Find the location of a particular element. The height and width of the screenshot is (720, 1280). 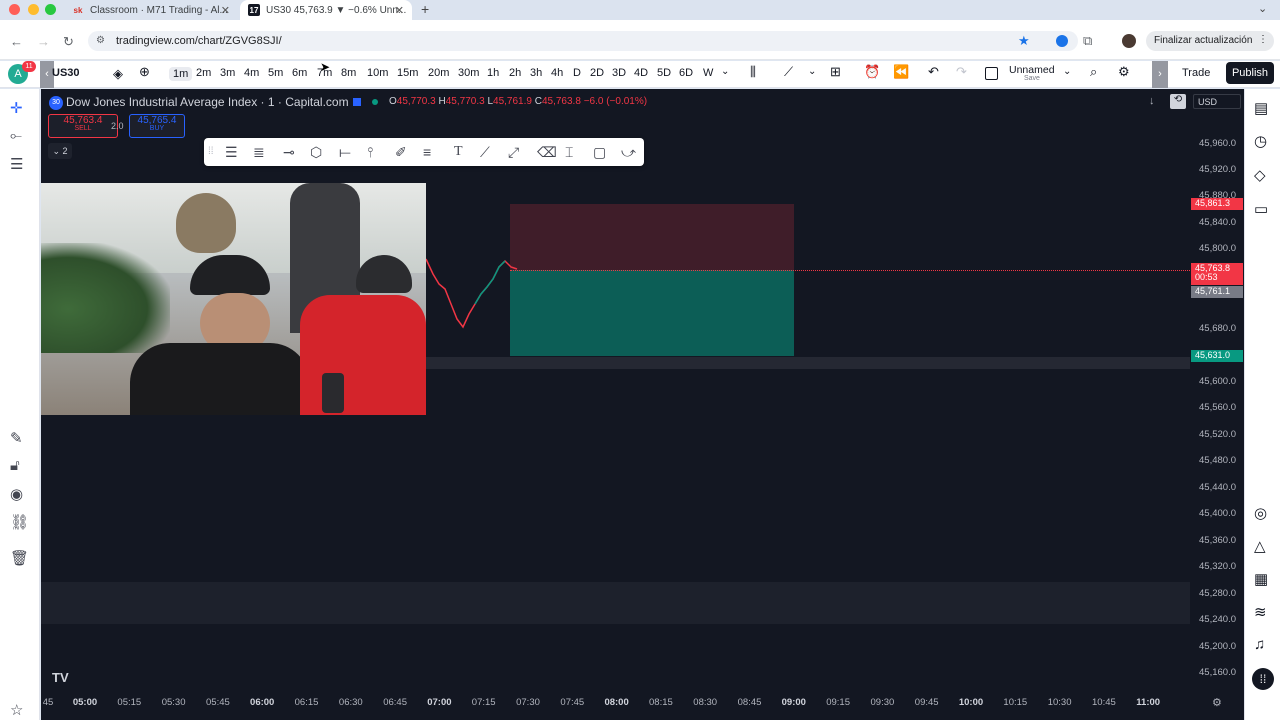

timeframe-2h: 2h is located at coordinates (515, 73).